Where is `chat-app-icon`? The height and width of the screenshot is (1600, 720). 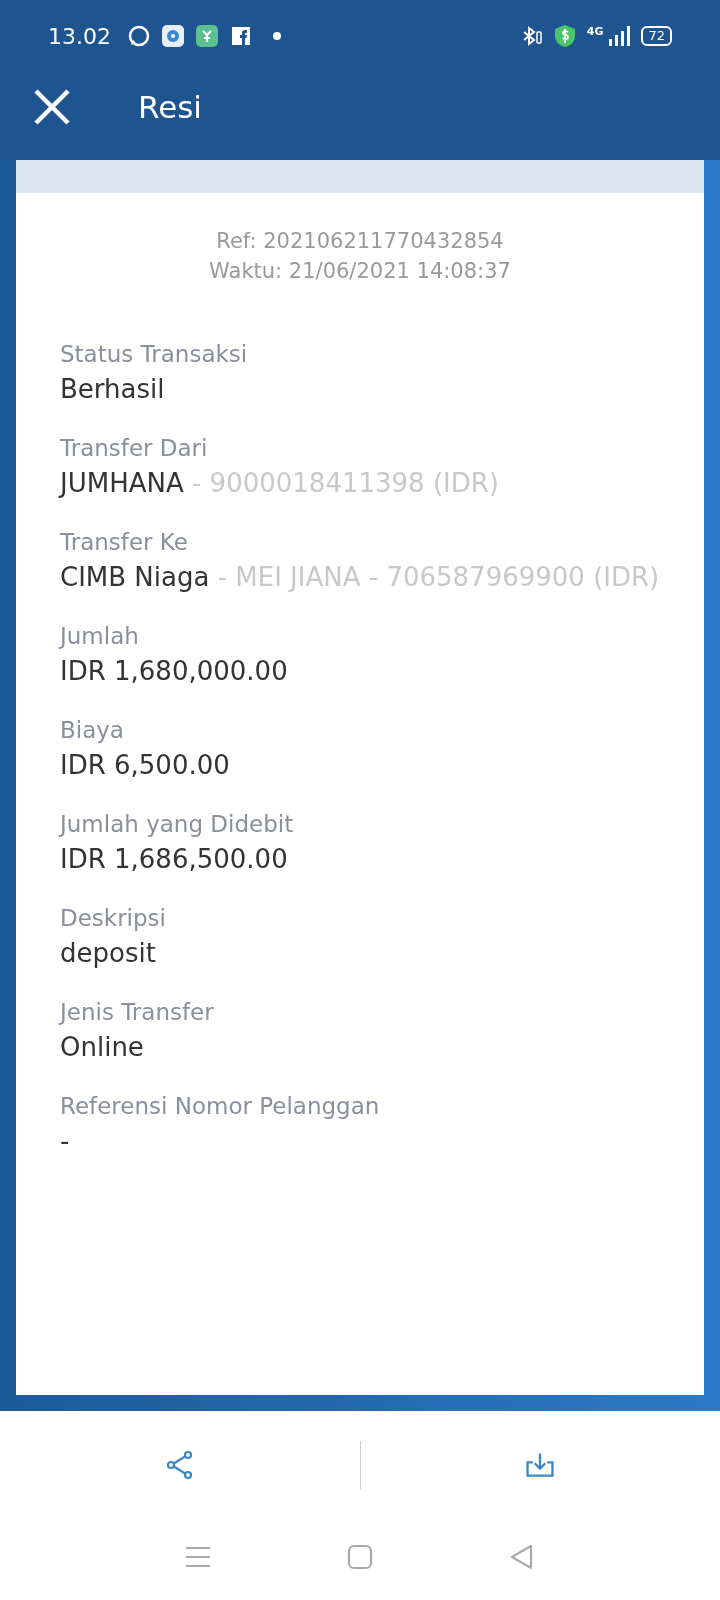 chat-app-icon is located at coordinates (139, 36).